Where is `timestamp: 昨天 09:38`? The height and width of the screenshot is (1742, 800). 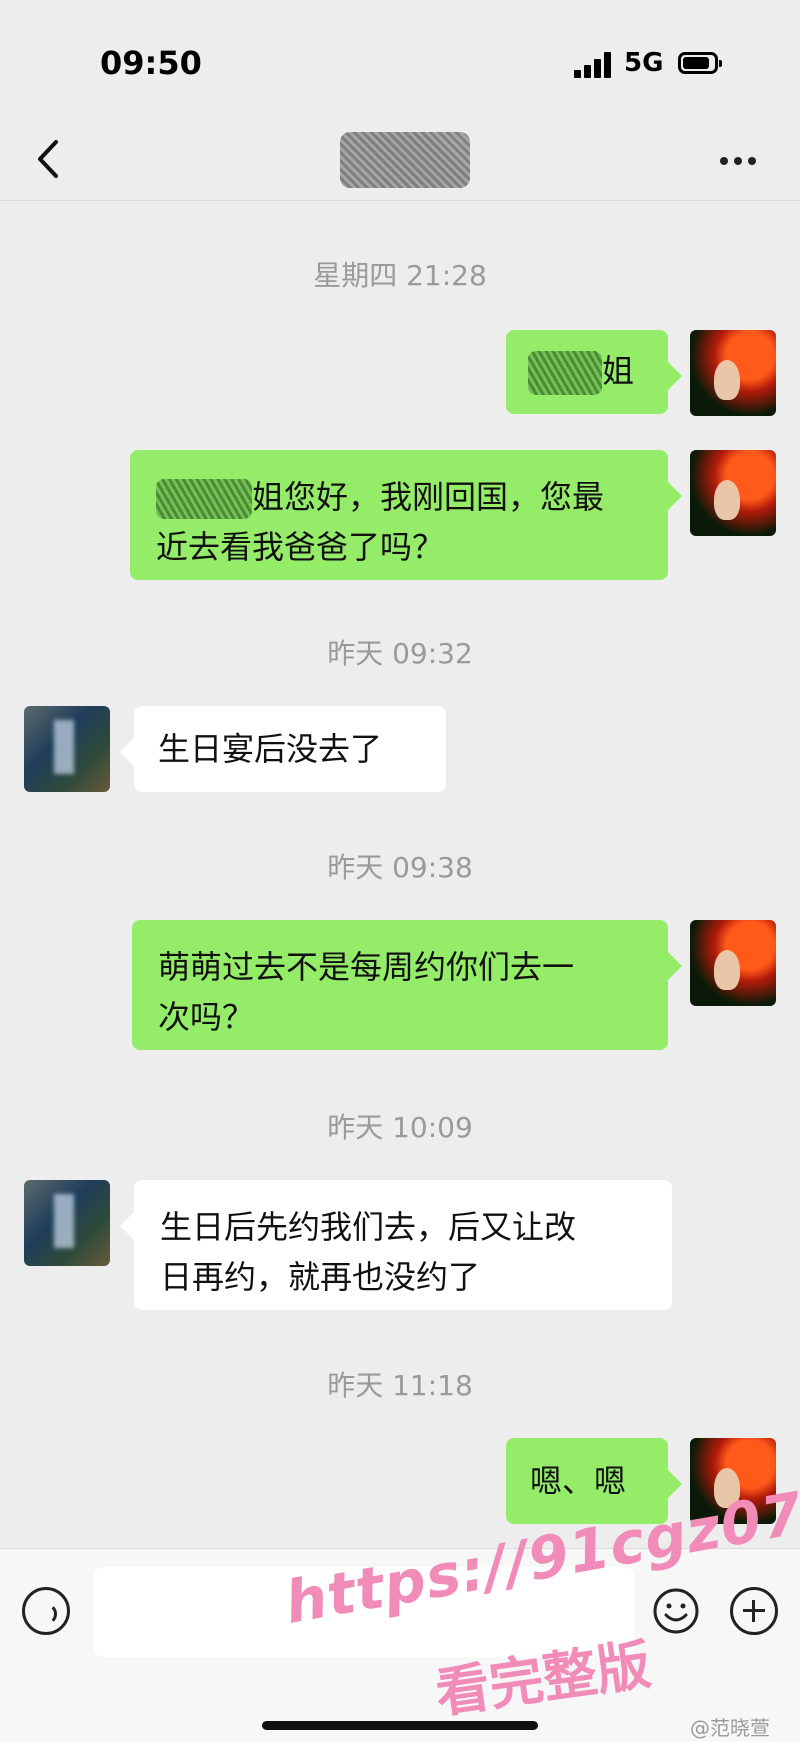
timestamp: 昨天 09:38 is located at coordinates (400, 867).